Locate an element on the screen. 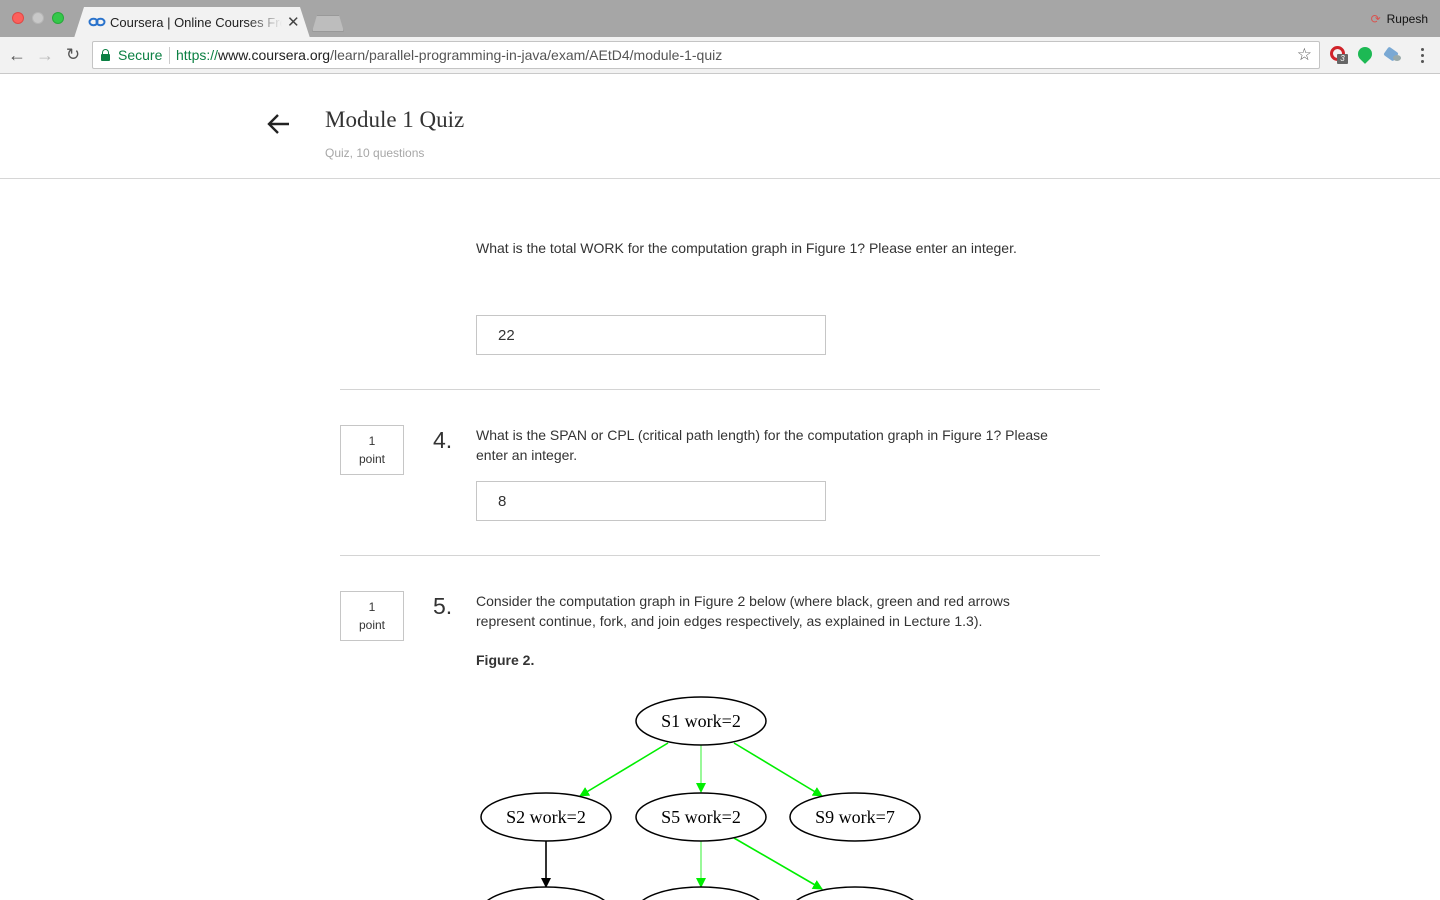  question-3-answer-input is located at coordinates (651, 335).